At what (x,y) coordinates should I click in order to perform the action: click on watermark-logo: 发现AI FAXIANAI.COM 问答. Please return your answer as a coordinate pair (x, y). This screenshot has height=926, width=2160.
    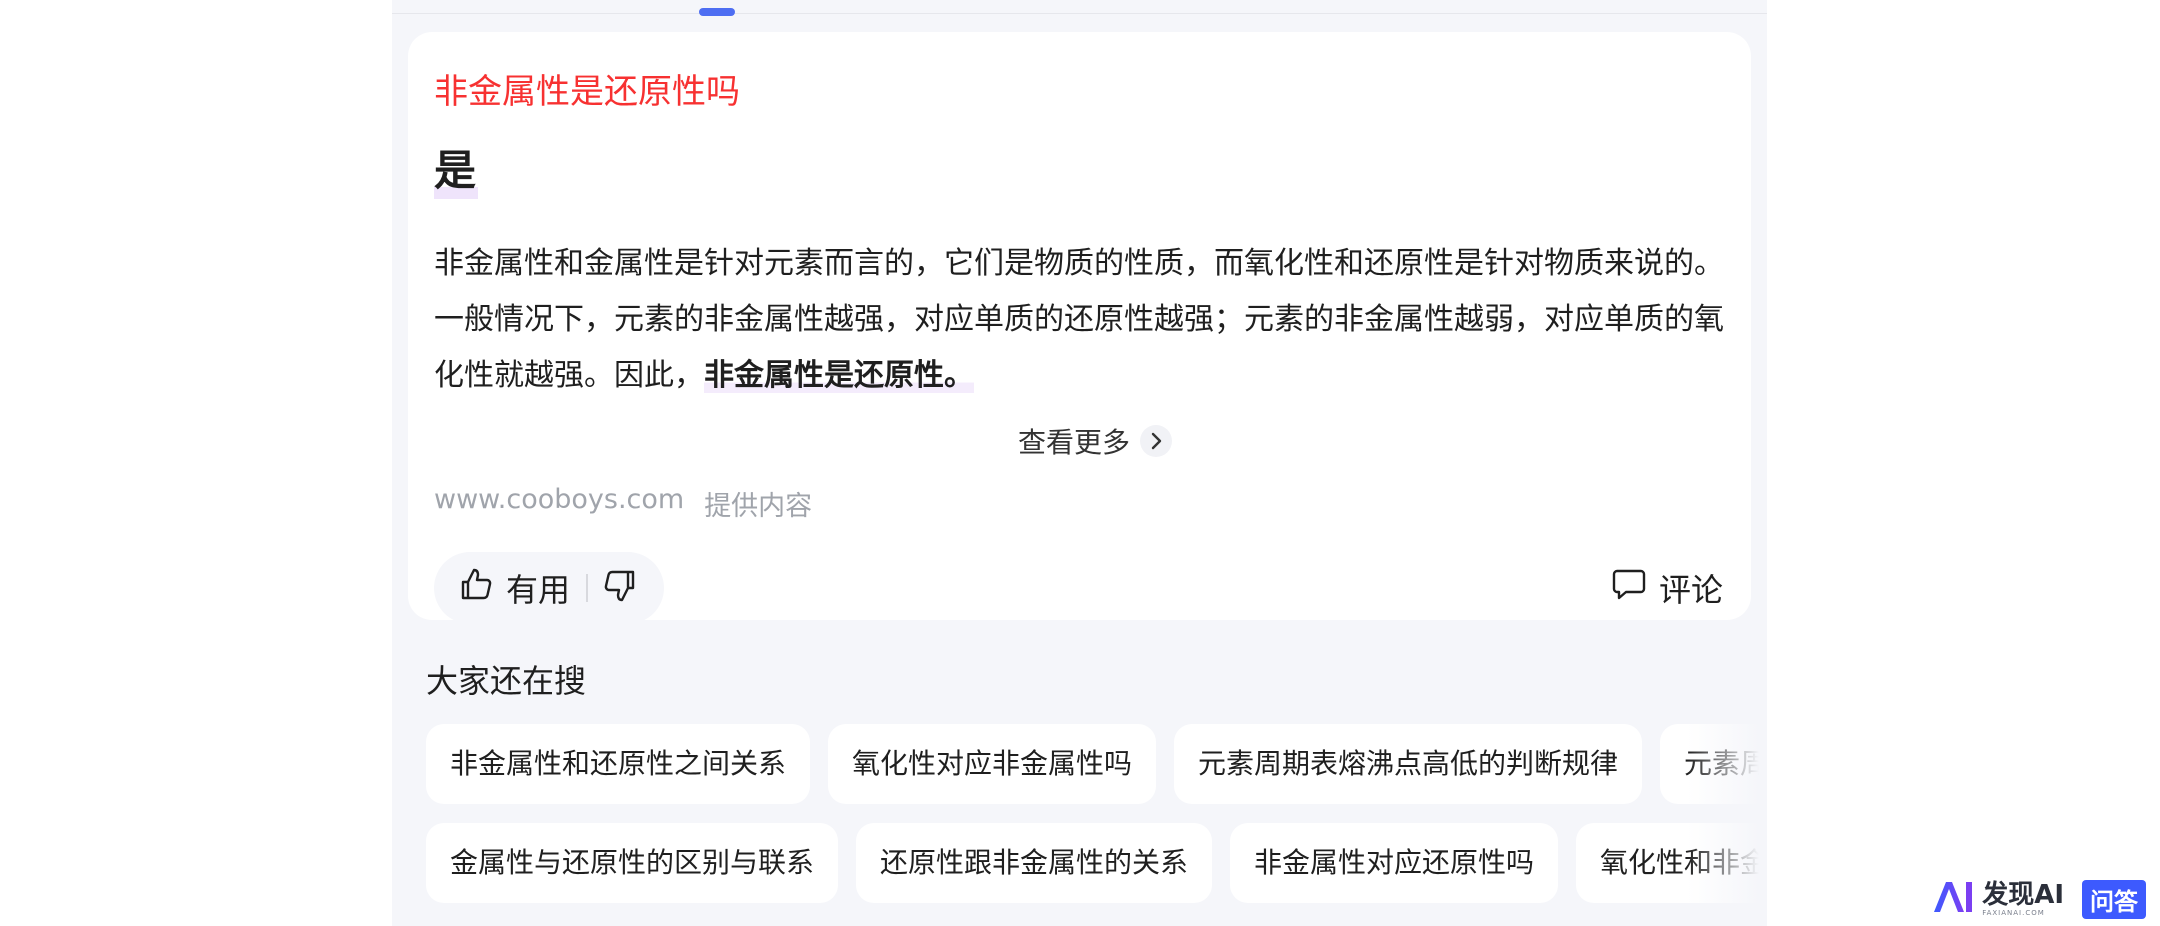
    Looking at the image, I should click on (2039, 899).